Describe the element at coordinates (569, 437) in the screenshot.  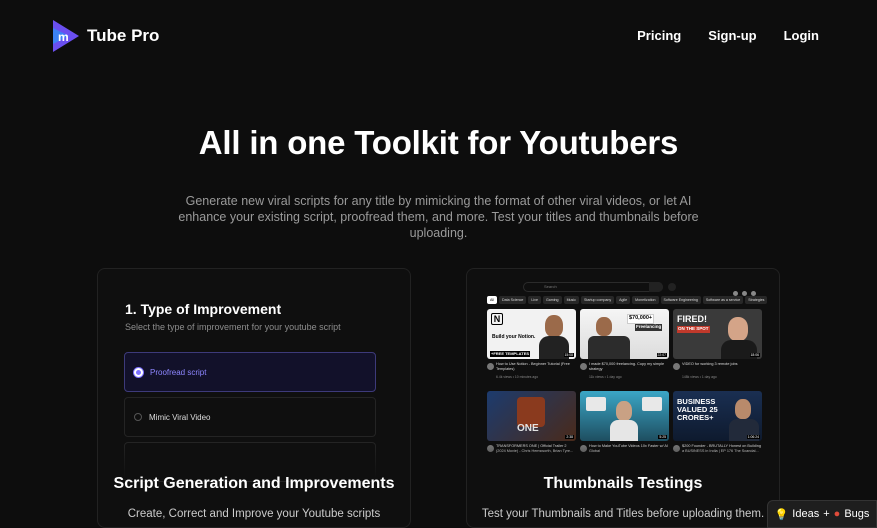
I see `duration: 2:38` at that location.